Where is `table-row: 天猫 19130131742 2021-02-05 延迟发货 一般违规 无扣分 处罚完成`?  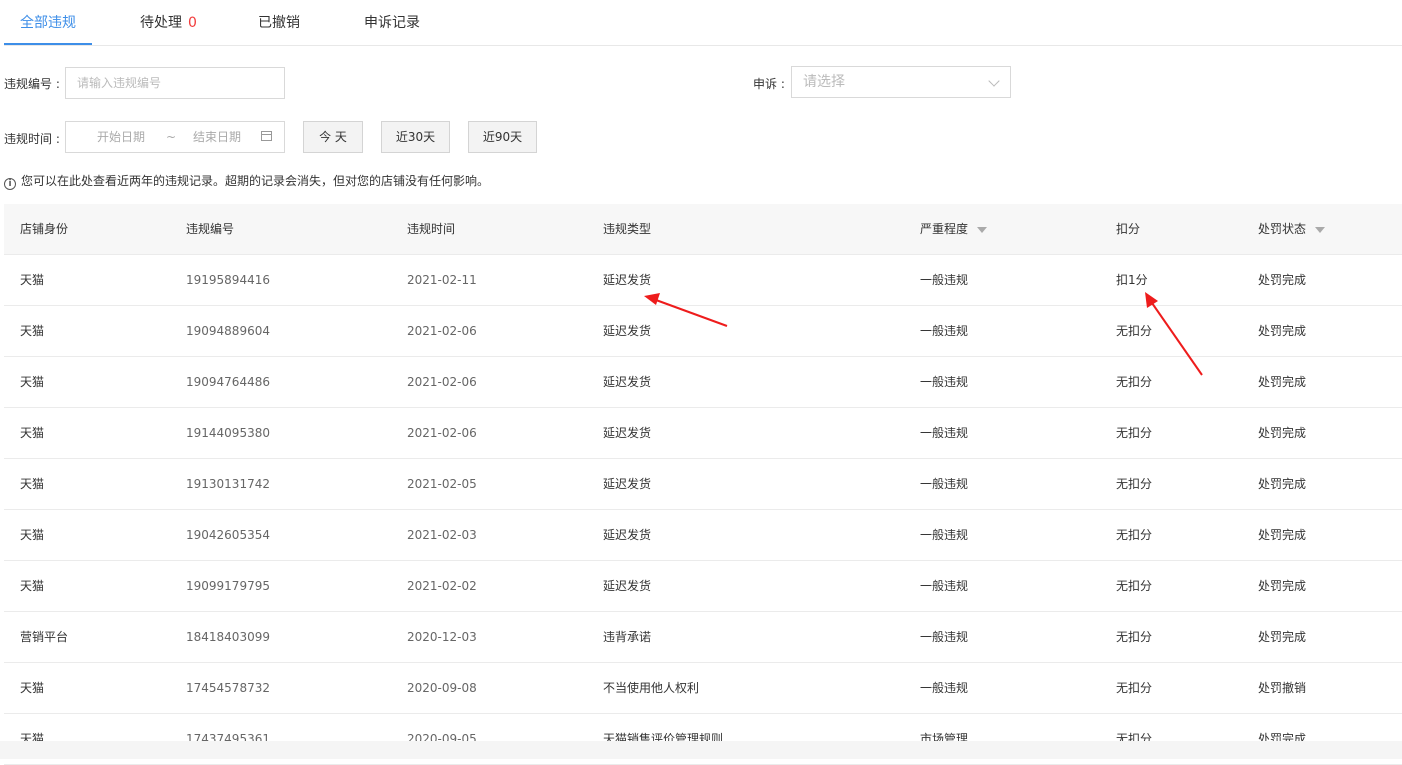
table-row: 天猫 19130131742 2021-02-05 延迟发货 一般违规 无扣分 处罚完成 is located at coordinates (703, 484).